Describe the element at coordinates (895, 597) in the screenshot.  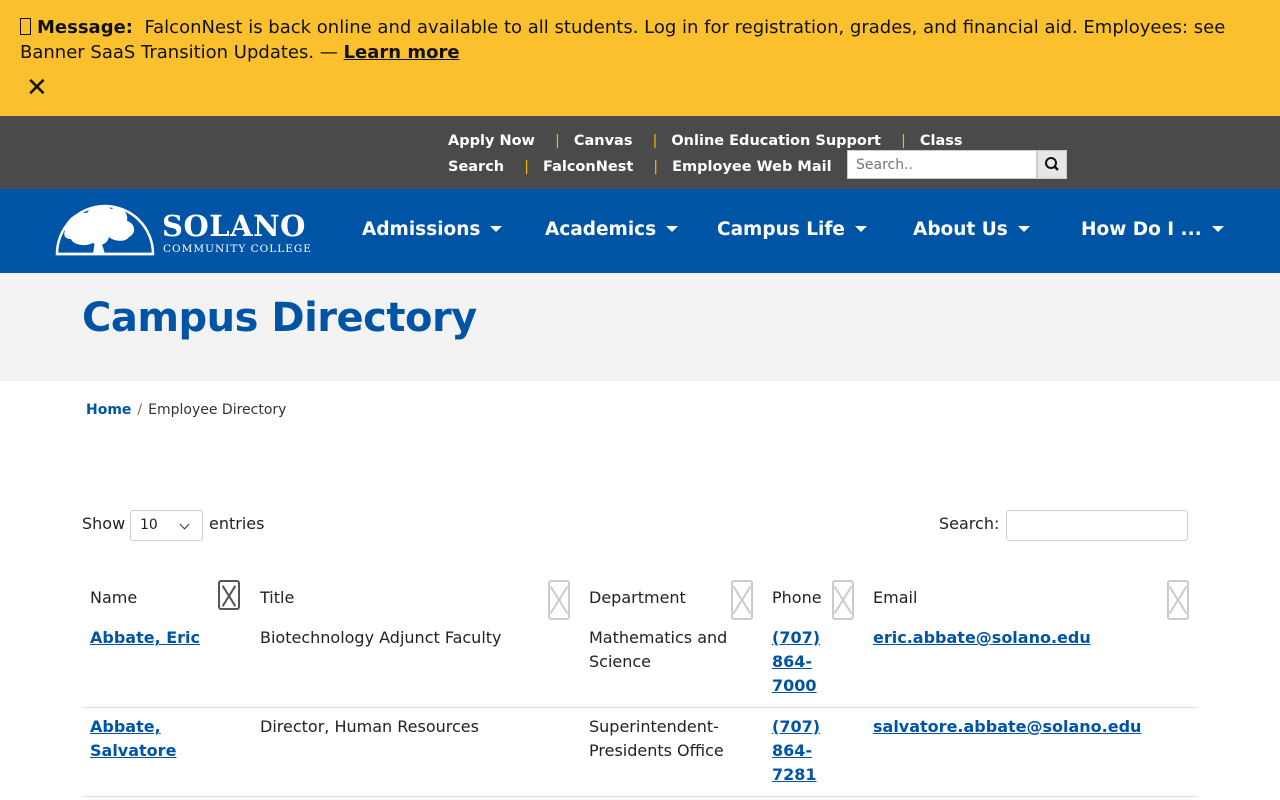
I see `column-header-email: Email` at that location.